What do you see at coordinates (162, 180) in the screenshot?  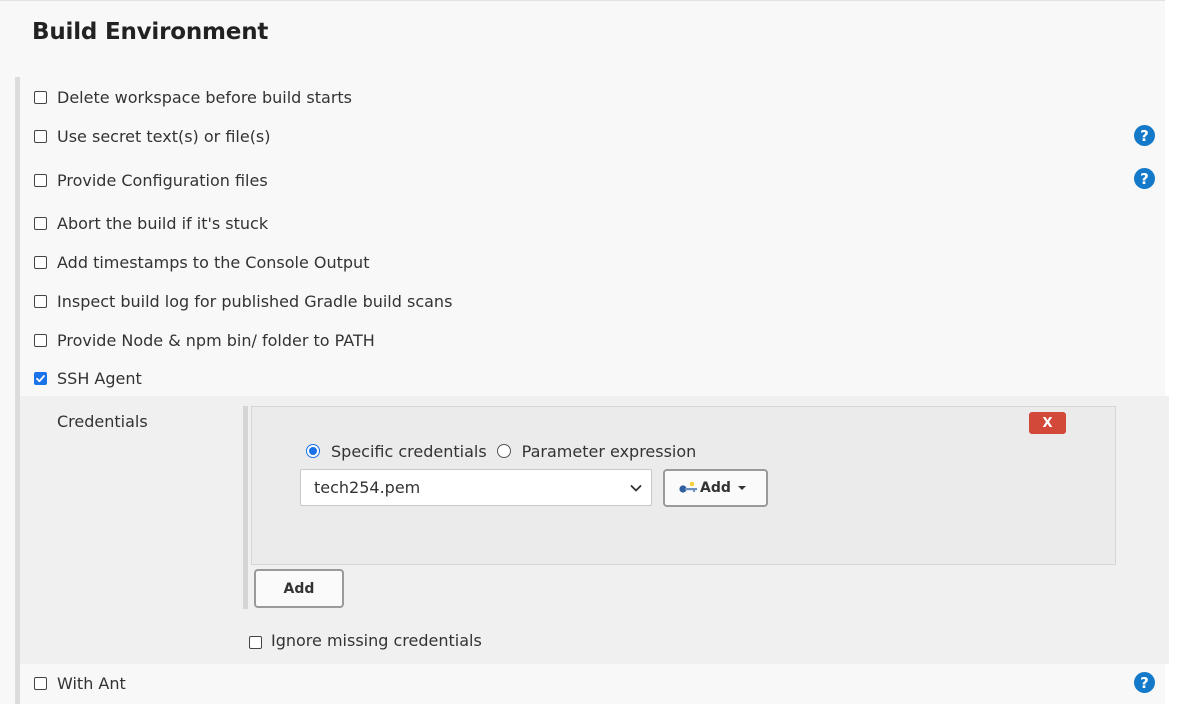 I see `option-label: Provide Configuration files` at bounding box center [162, 180].